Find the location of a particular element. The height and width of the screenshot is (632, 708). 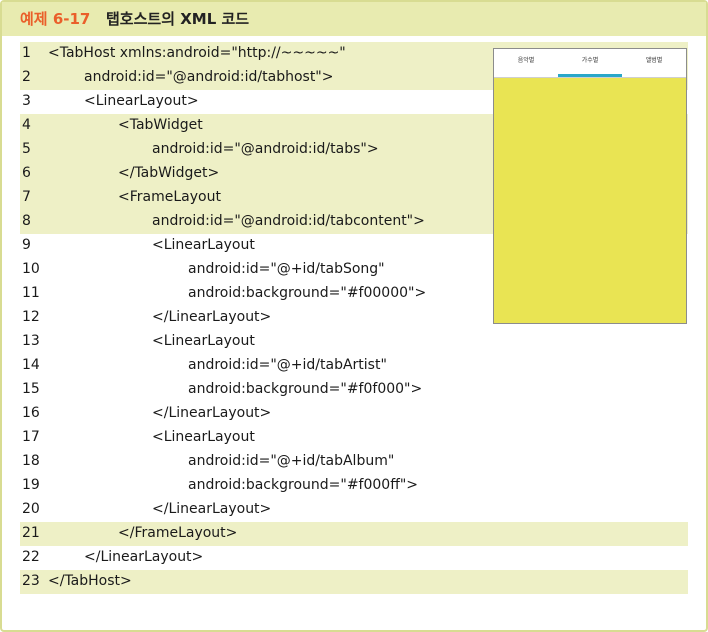

line-number: 8 is located at coordinates (26, 221).